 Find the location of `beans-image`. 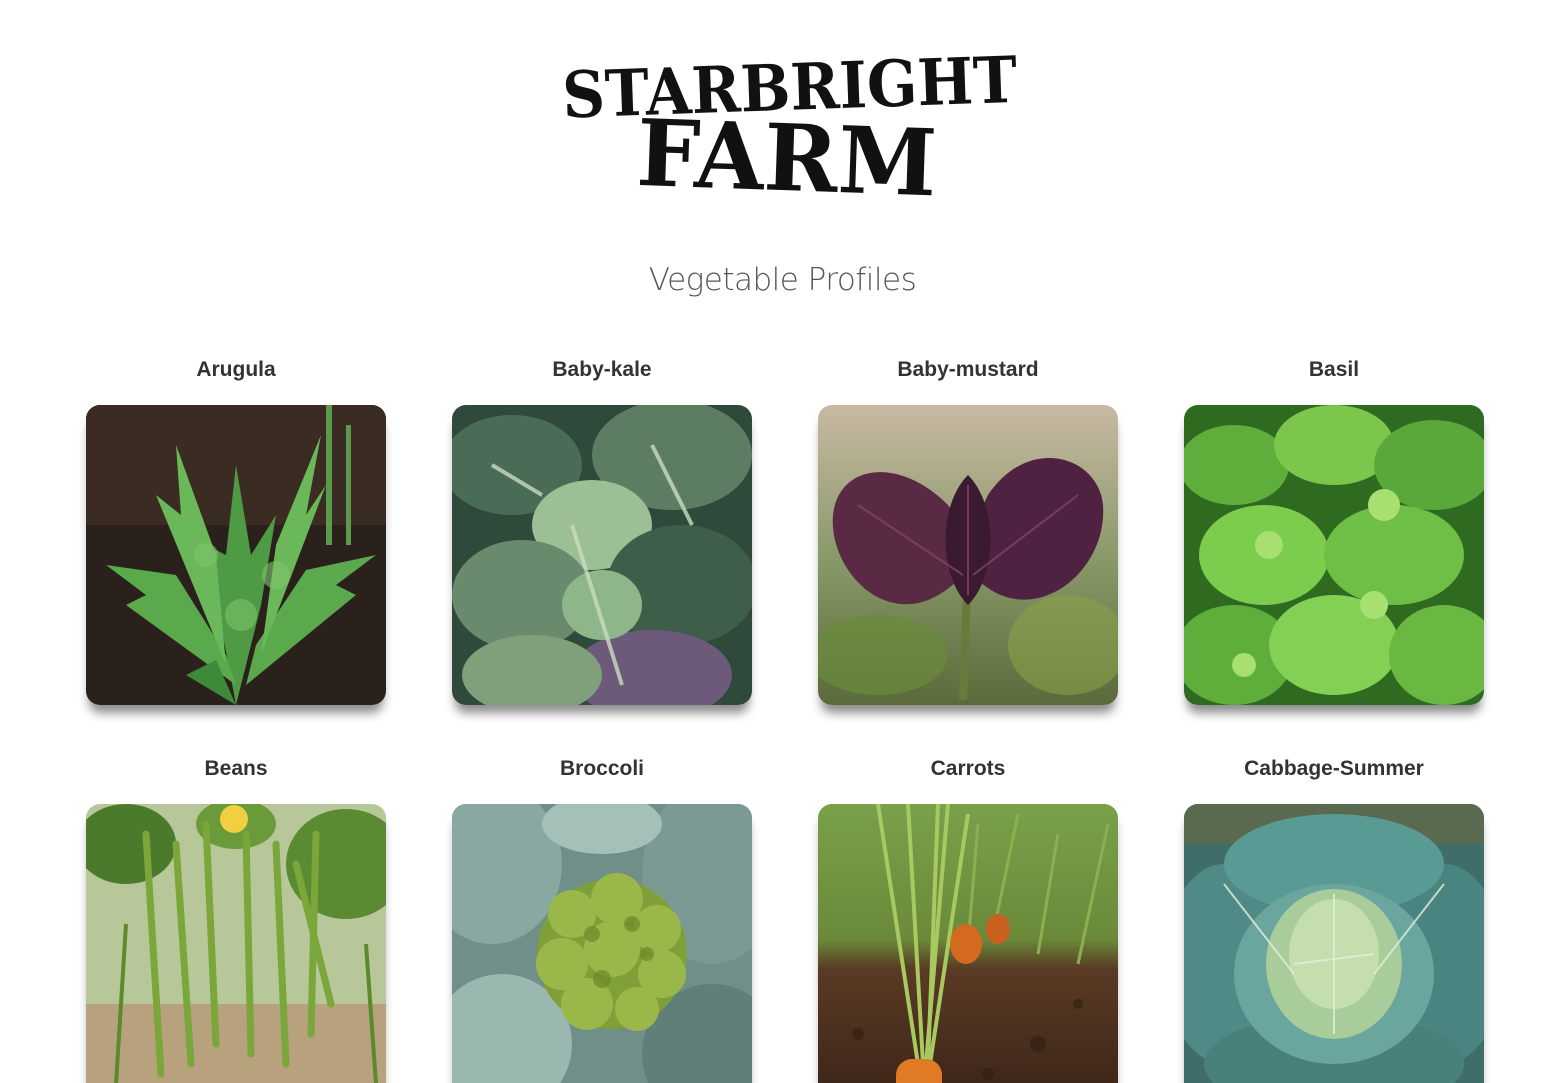

beans-image is located at coordinates (236, 943).